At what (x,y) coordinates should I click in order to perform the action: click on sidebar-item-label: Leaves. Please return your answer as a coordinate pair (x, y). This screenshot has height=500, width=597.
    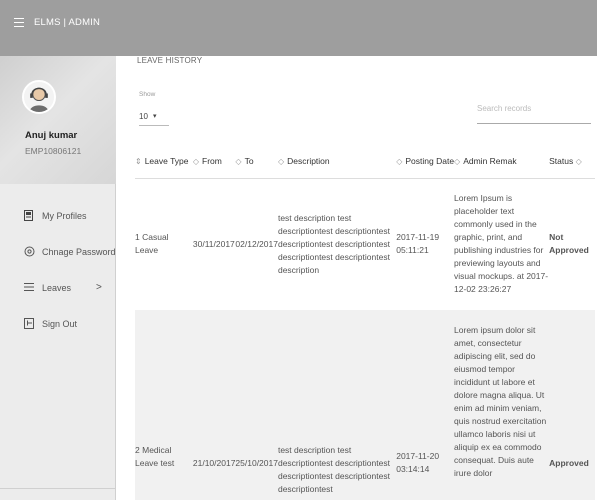
    Looking at the image, I should click on (57, 288).